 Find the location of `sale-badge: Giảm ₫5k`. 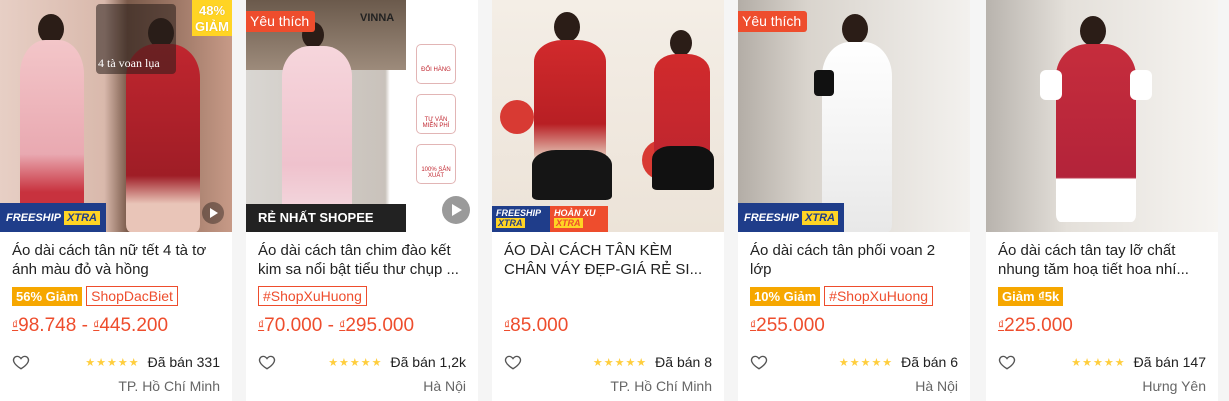

sale-badge: Giảm ₫5k is located at coordinates (1031, 296).